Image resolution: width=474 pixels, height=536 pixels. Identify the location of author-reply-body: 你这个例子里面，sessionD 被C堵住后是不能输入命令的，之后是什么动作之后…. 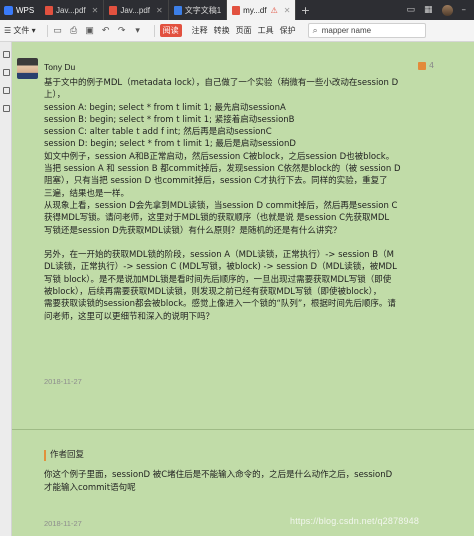
(244, 481).